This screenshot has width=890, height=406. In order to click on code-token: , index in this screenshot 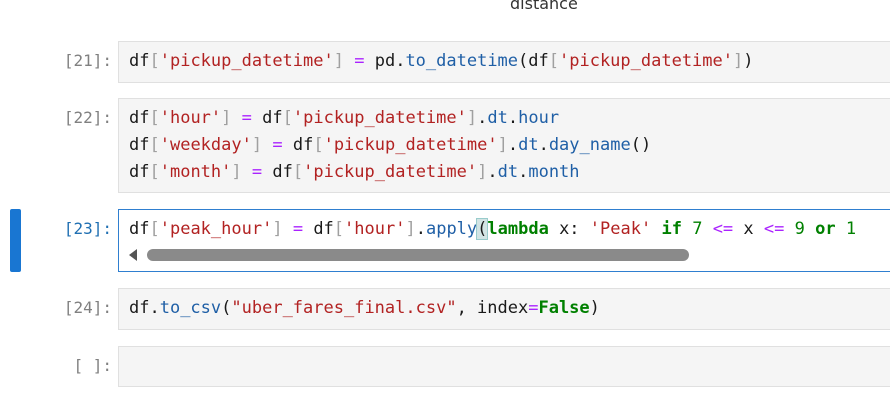, I will do `click(492, 308)`.